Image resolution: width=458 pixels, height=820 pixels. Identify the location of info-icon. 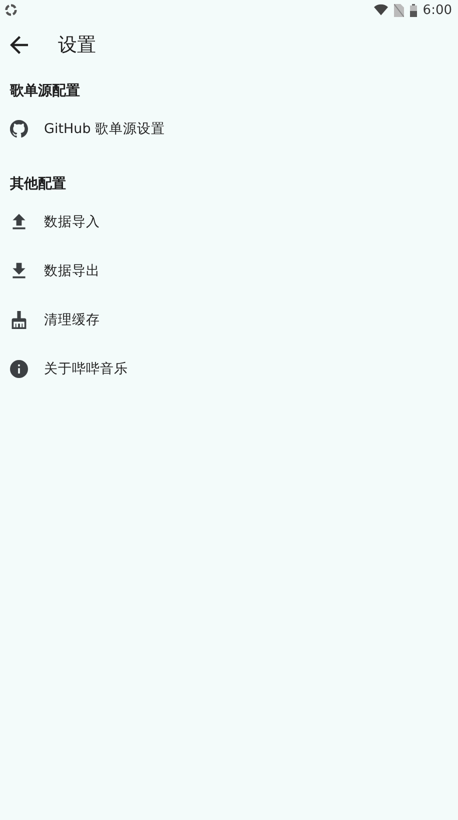
(19, 369).